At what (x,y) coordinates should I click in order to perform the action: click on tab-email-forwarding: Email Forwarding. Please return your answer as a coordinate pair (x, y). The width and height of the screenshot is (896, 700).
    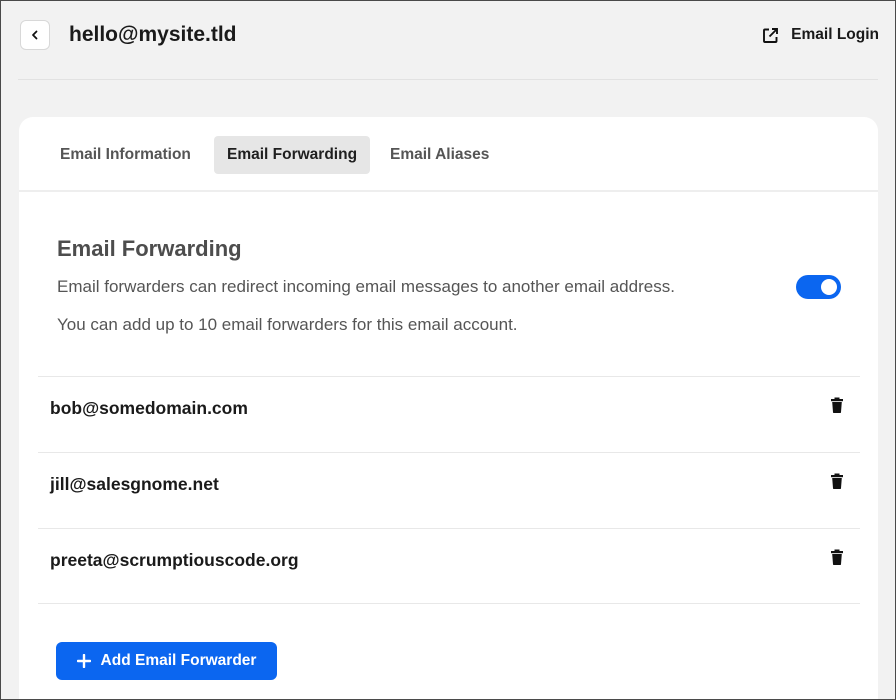
    Looking at the image, I should click on (292, 155).